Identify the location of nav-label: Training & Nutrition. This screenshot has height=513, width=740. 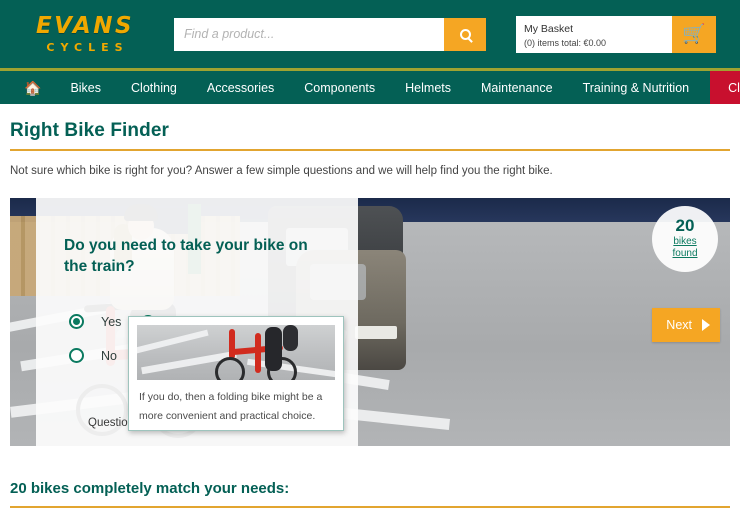
(636, 87).